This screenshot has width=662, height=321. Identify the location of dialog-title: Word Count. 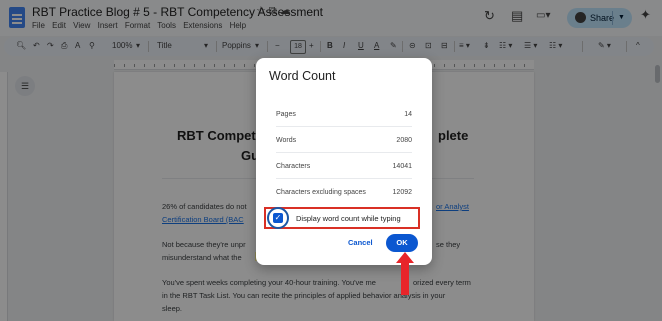
(302, 76).